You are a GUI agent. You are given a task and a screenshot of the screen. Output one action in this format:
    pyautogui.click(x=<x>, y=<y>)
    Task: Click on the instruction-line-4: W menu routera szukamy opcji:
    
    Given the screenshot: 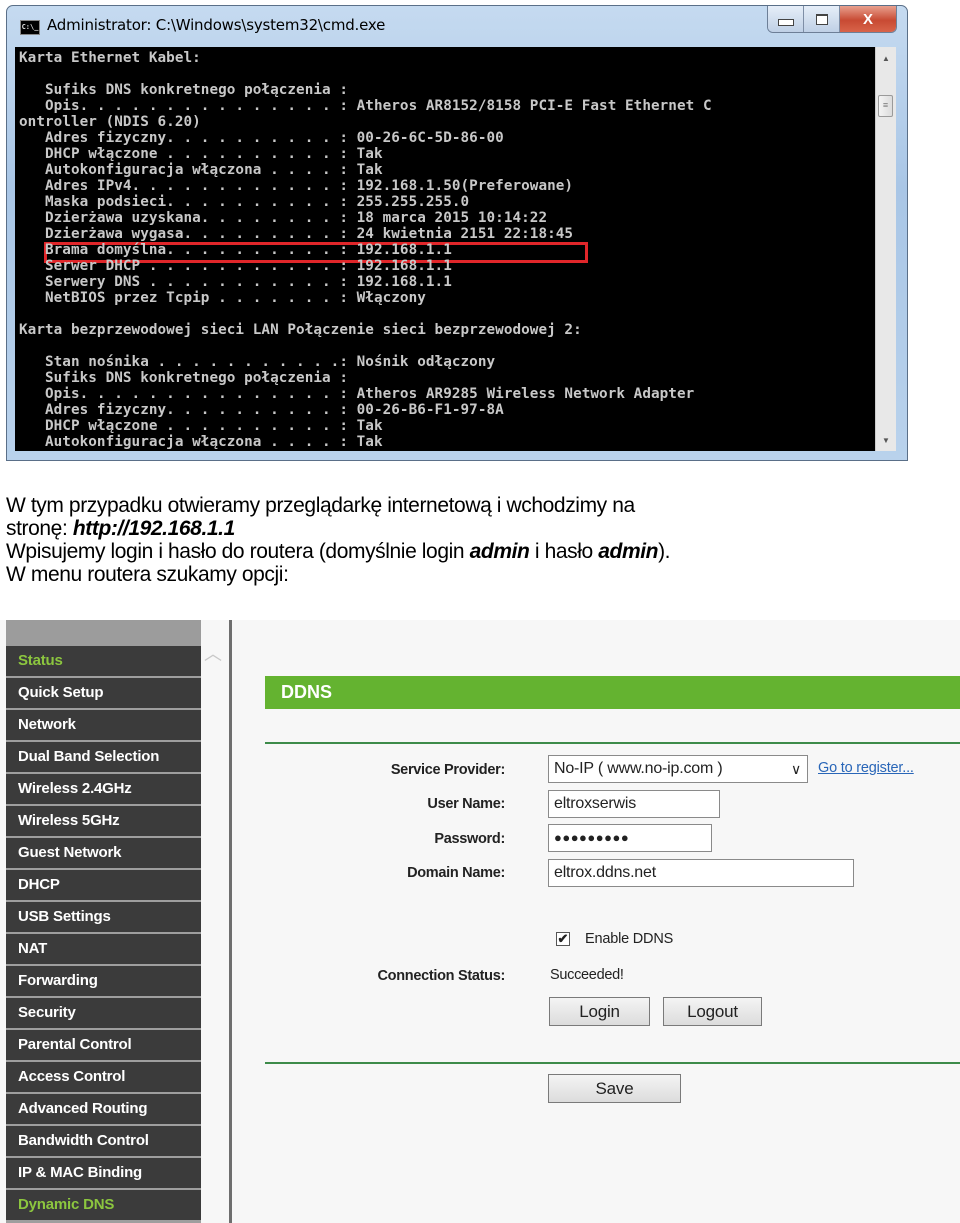 What is the action you would take?
    pyautogui.click(x=147, y=574)
    